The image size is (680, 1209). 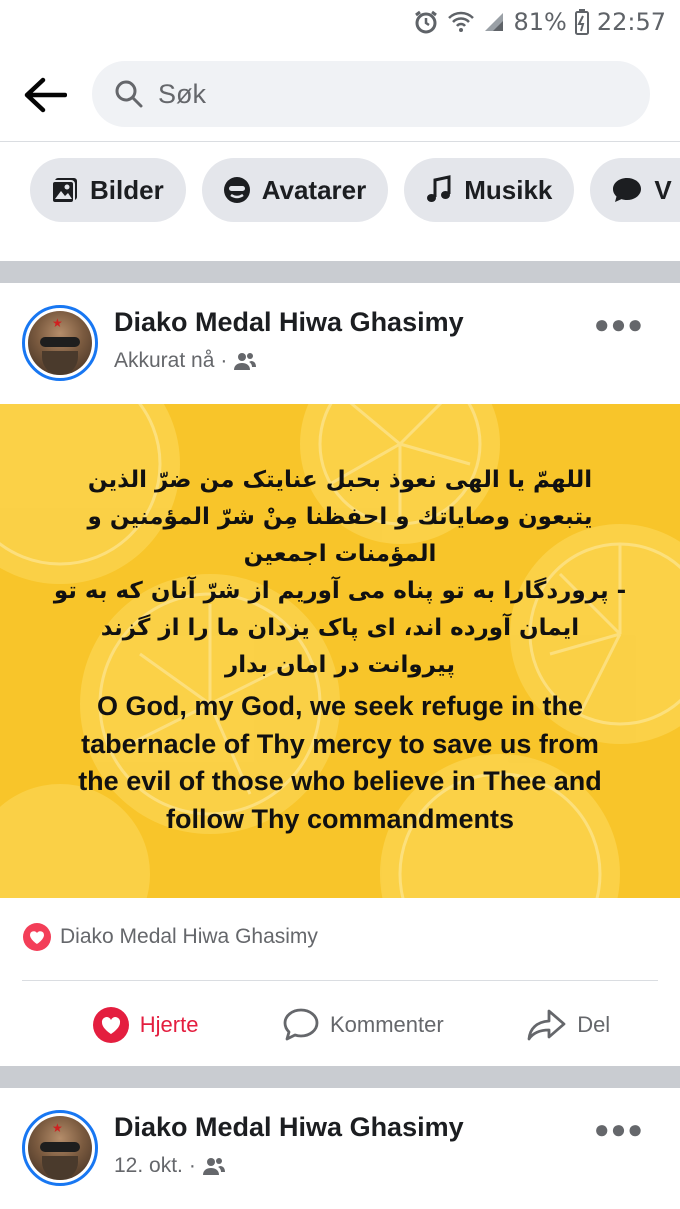 I want to click on back-arrow-icon, so click(x=45, y=95).